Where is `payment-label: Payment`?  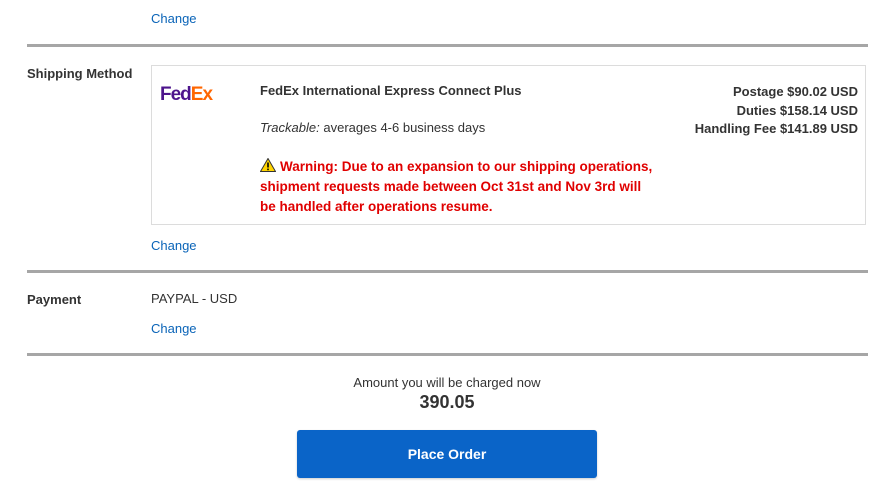 payment-label: Payment is located at coordinates (54, 299).